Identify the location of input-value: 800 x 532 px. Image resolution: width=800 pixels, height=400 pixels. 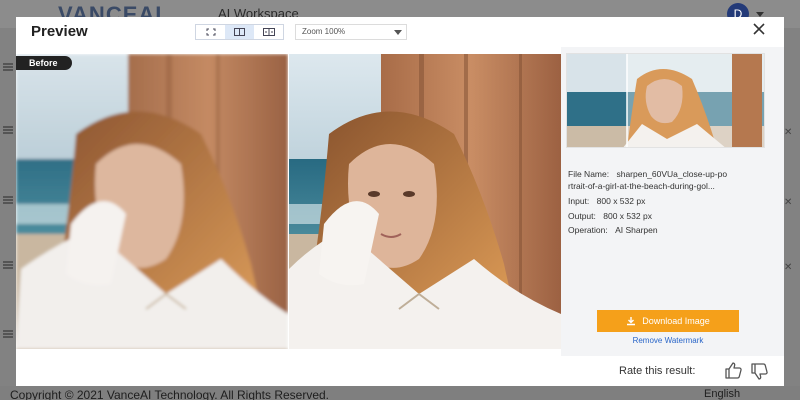
(621, 201).